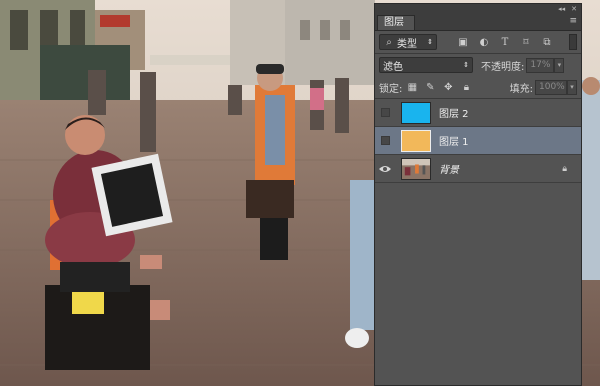  I want to click on smart-object-filter-icon: ⧉, so click(547, 42).